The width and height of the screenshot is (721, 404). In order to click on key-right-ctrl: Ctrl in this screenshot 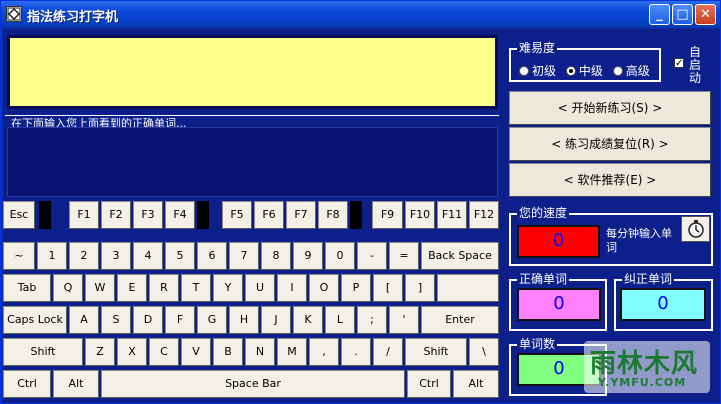, I will do `click(429, 384)`.